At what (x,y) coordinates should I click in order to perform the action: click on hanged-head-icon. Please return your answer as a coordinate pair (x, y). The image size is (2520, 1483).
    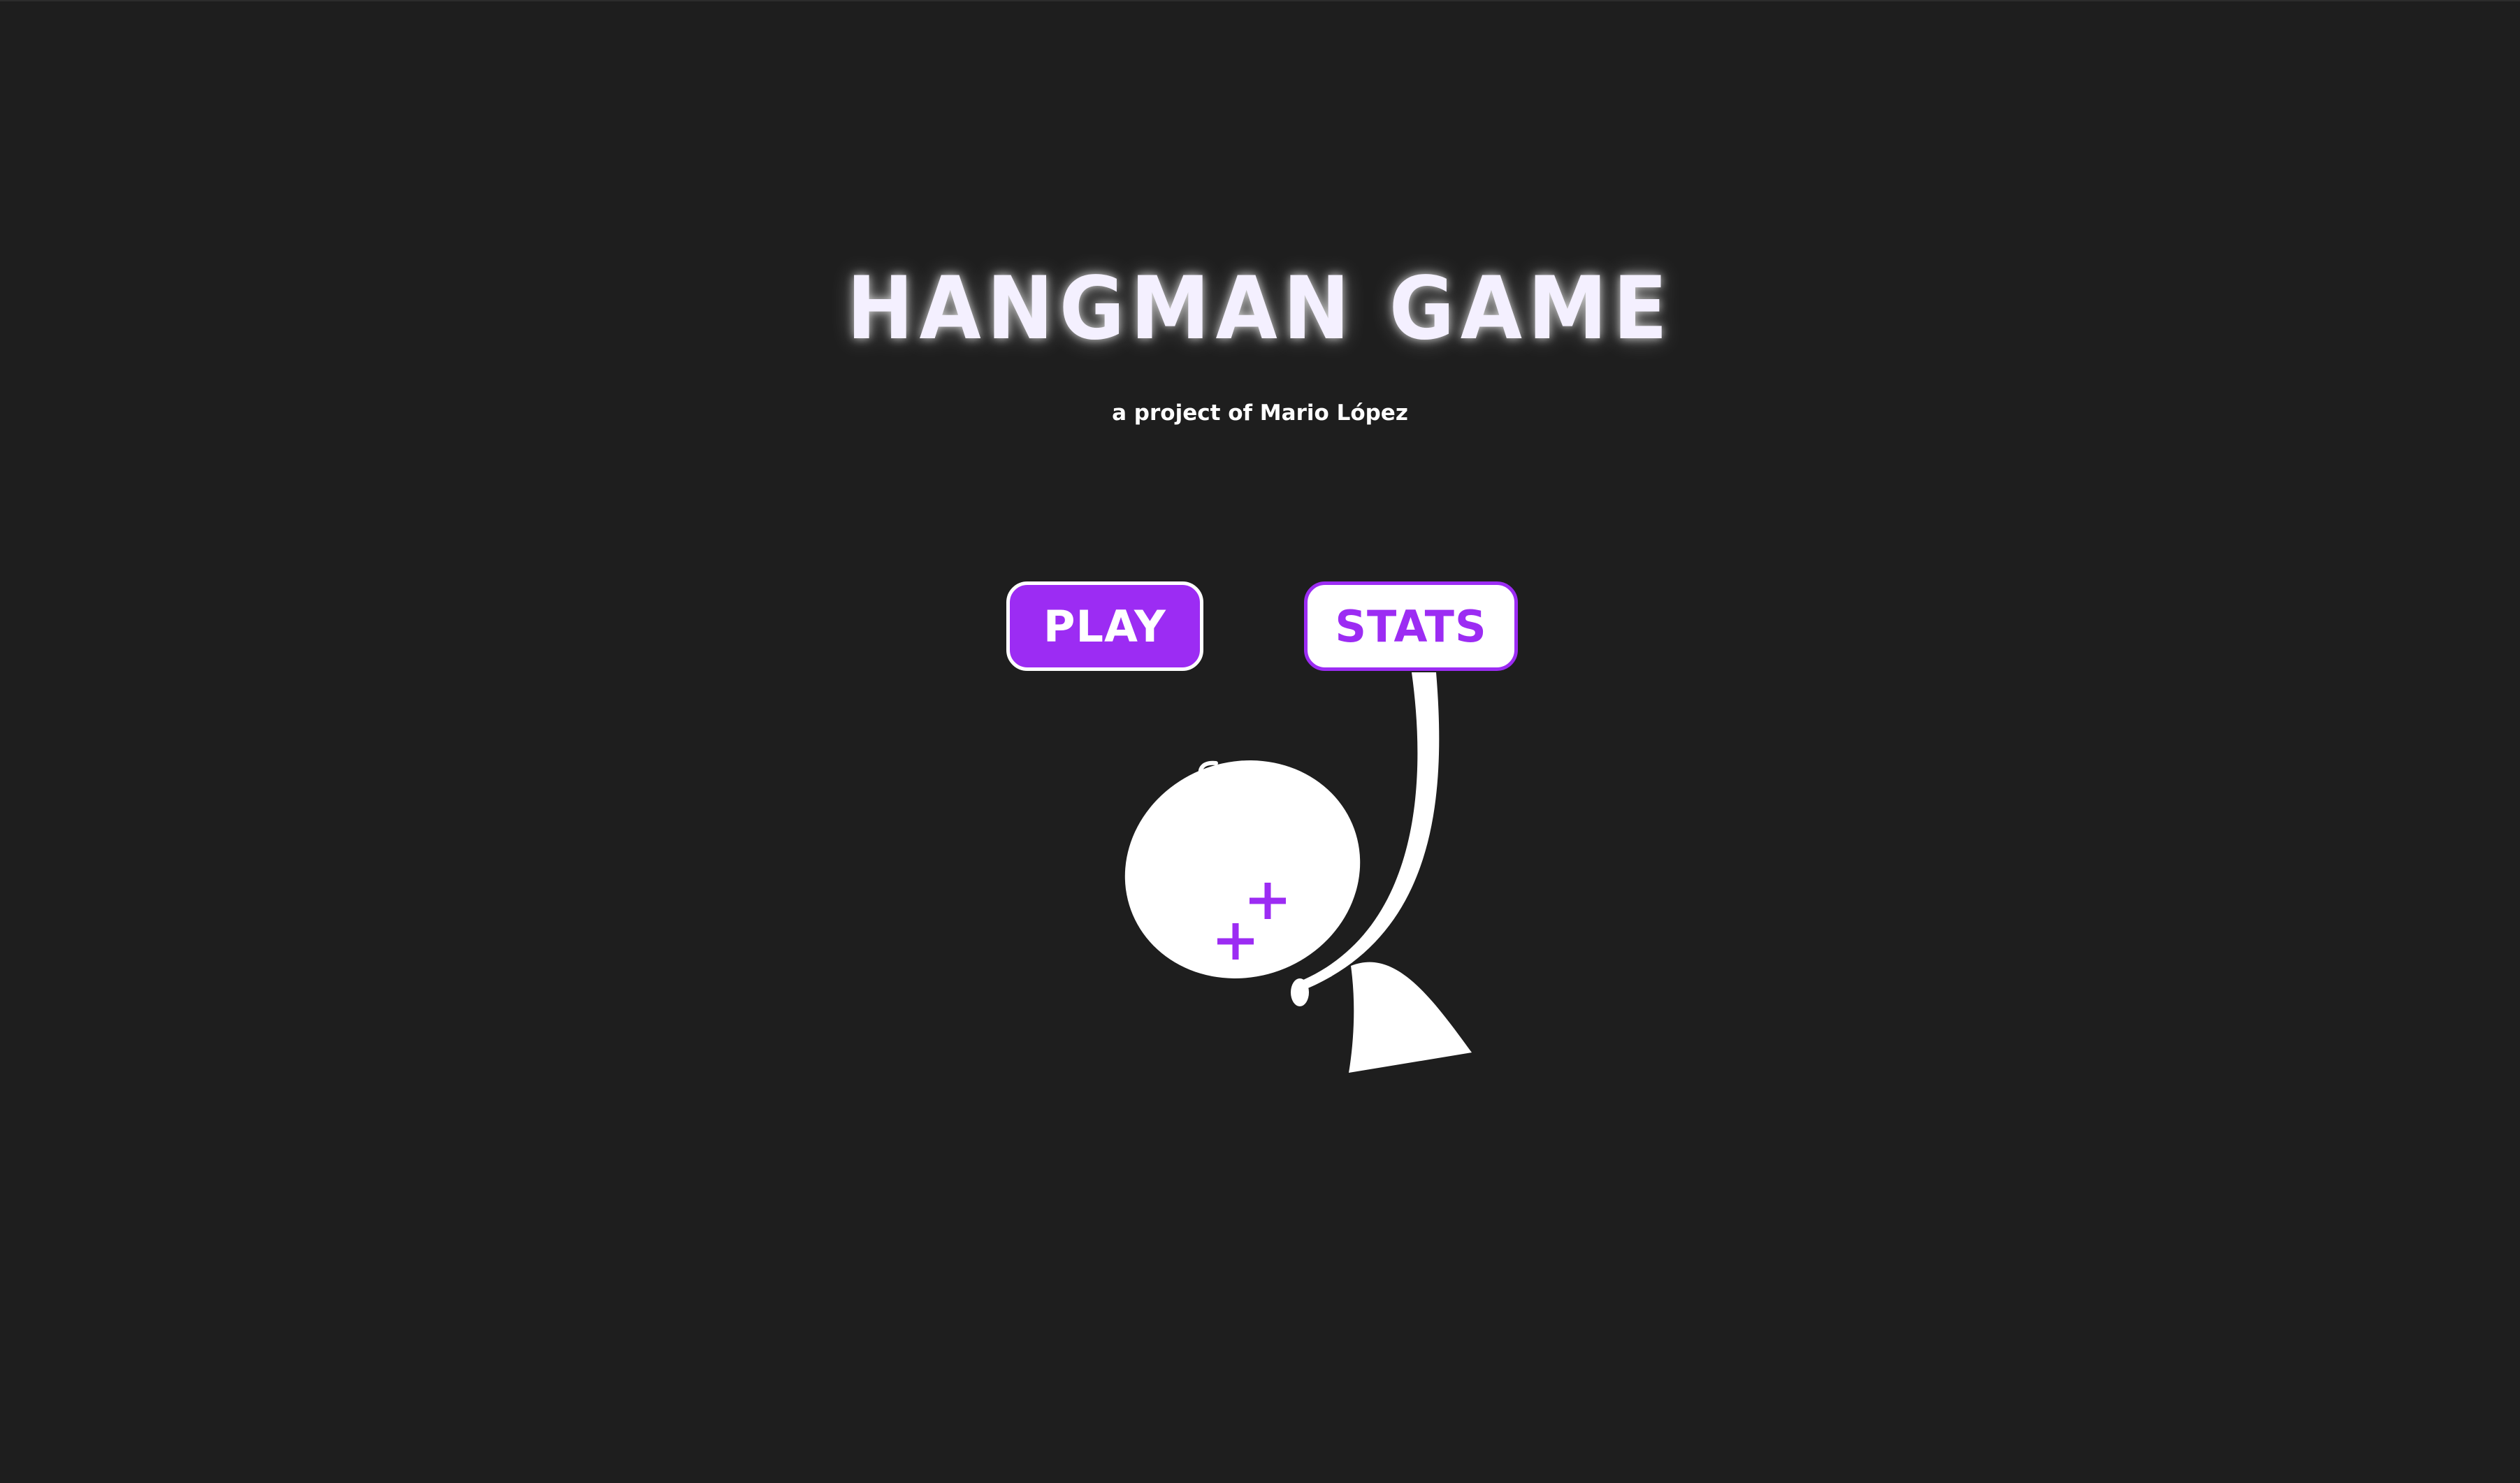
    Looking at the image, I should click on (1298, 872).